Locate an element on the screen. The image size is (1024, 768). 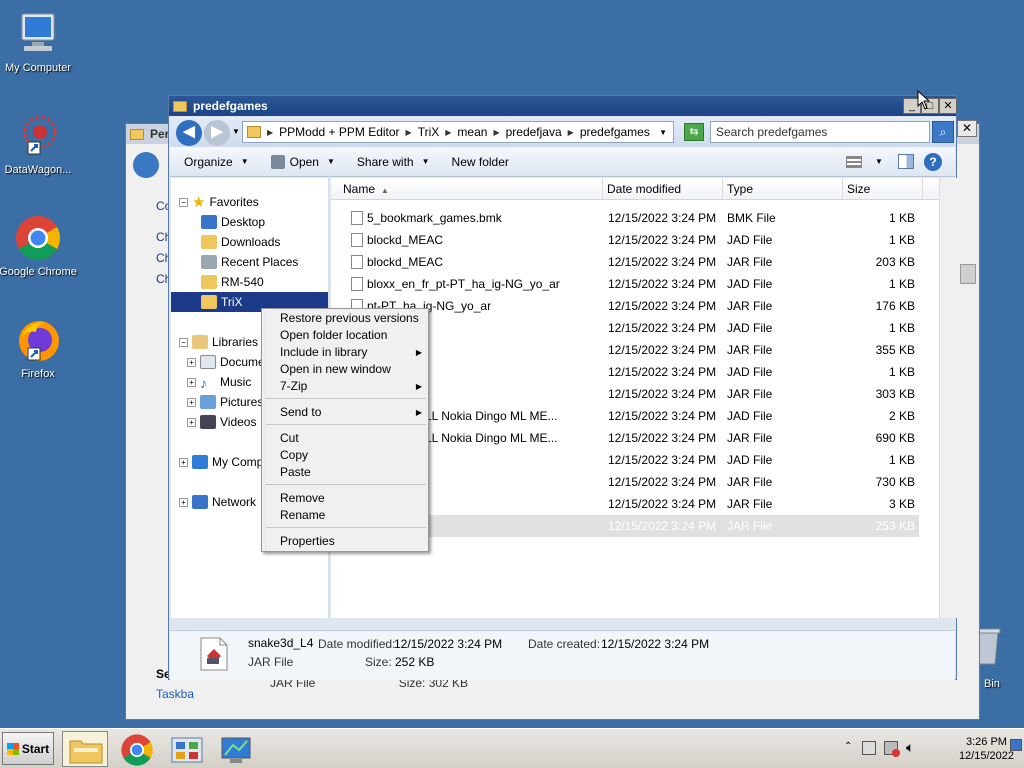
menu-item-open-in-new-window: Open in new window is located at coordinates (351, 369).